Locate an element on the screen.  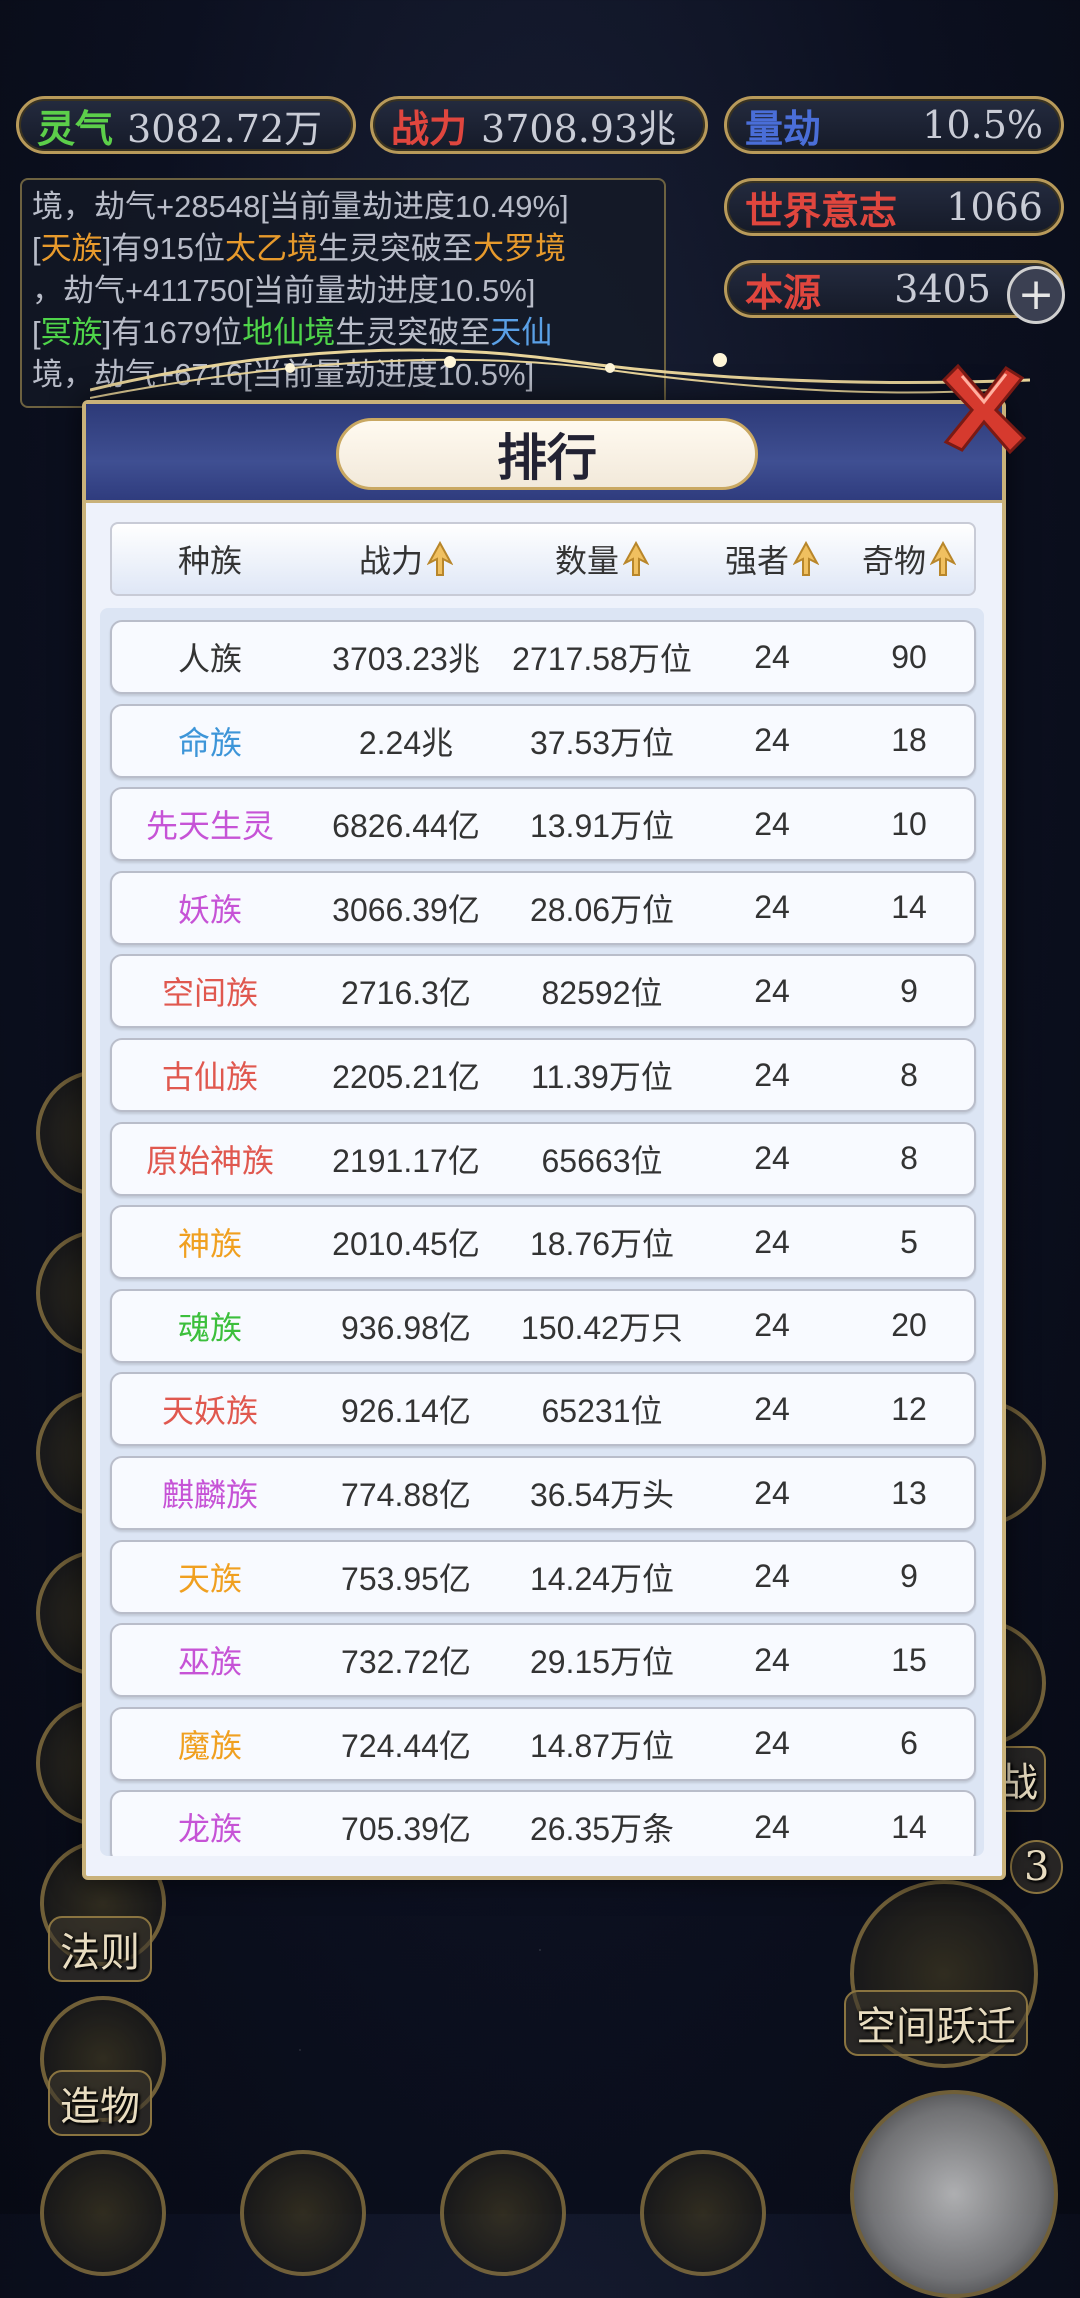
power-cell: 2.24兆 is located at coordinates (406, 742).